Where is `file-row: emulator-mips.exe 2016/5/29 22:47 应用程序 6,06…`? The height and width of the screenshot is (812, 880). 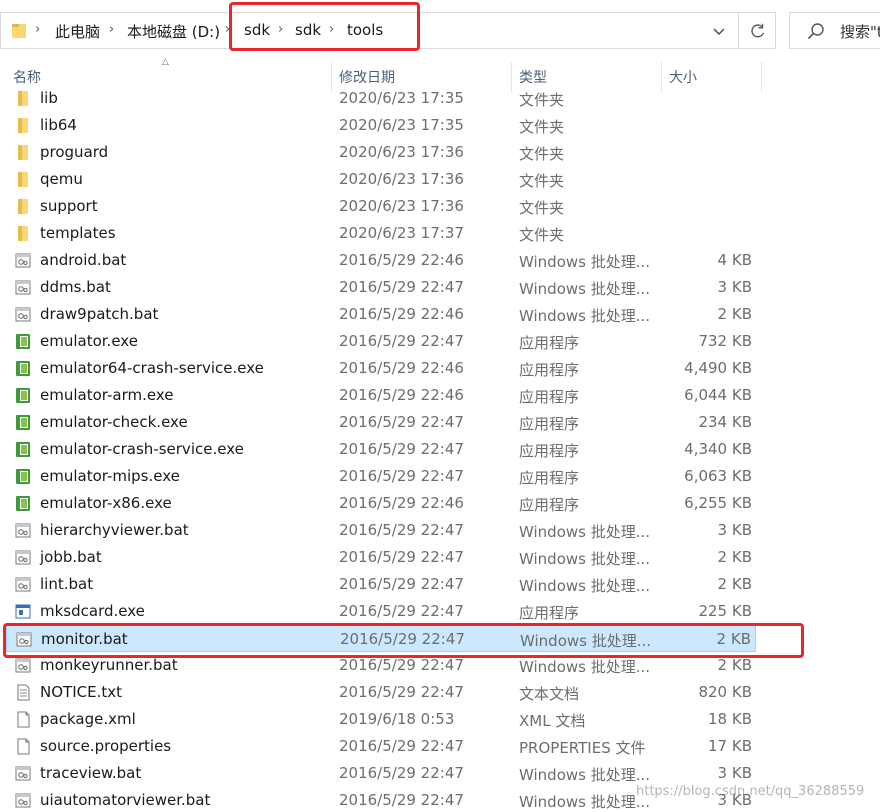 file-row: emulator-mips.exe 2016/5/29 22:47 应用程序 6,06… is located at coordinates (381, 476).